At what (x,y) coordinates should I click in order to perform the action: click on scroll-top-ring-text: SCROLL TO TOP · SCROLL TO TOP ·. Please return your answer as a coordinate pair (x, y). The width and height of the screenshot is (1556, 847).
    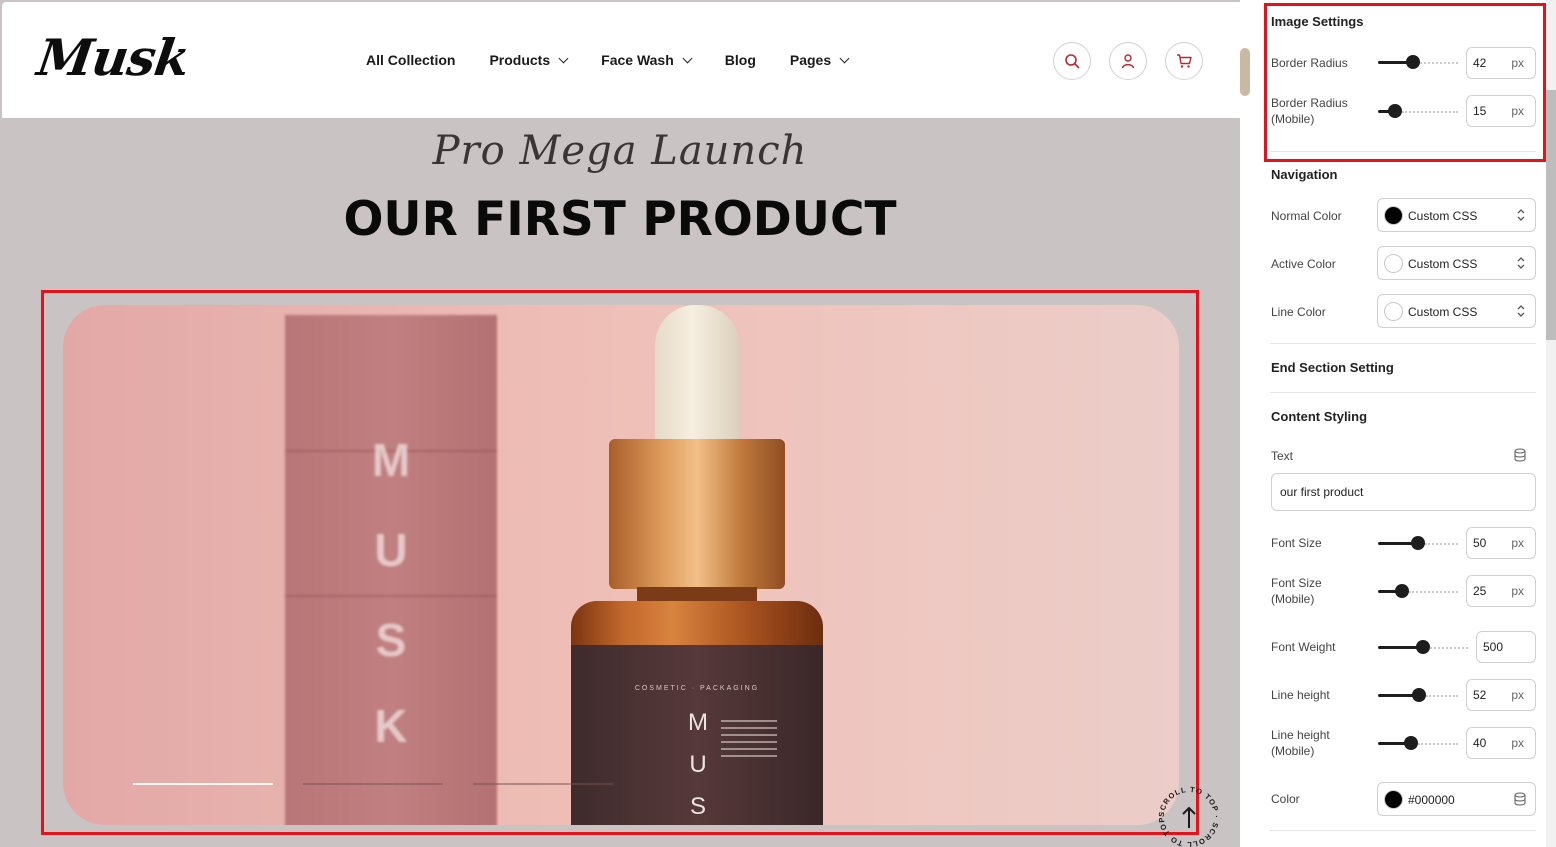
    Looking at the image, I should click on (1187, 814).